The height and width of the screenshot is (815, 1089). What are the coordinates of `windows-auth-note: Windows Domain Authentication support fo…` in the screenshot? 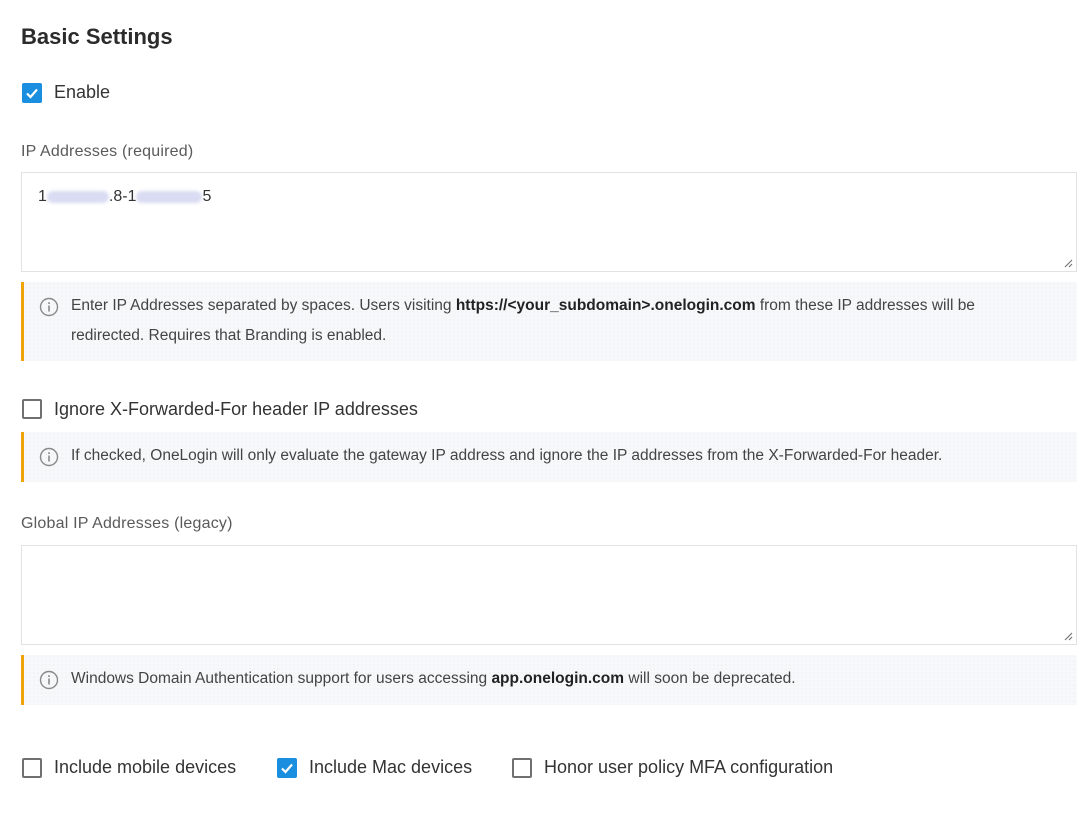 It's located at (549, 680).